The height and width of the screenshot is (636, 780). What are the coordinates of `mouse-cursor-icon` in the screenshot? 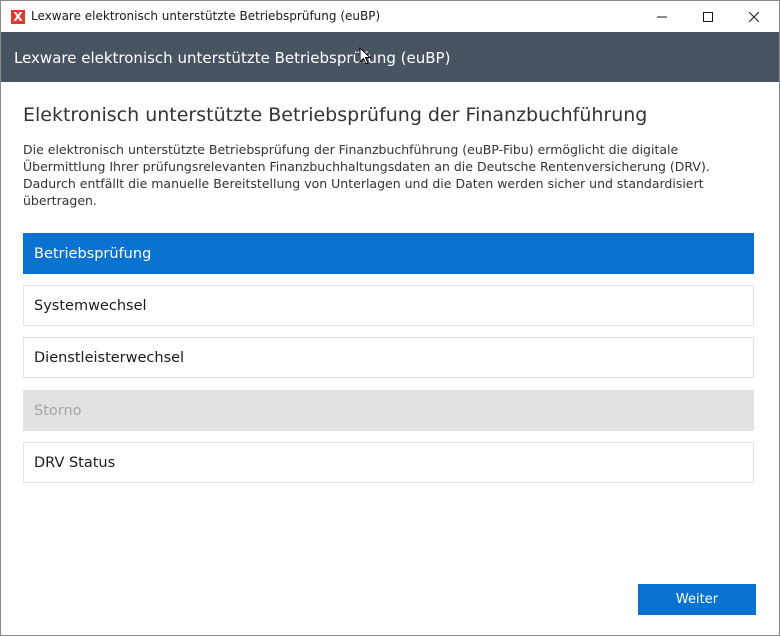 It's located at (365, 56).